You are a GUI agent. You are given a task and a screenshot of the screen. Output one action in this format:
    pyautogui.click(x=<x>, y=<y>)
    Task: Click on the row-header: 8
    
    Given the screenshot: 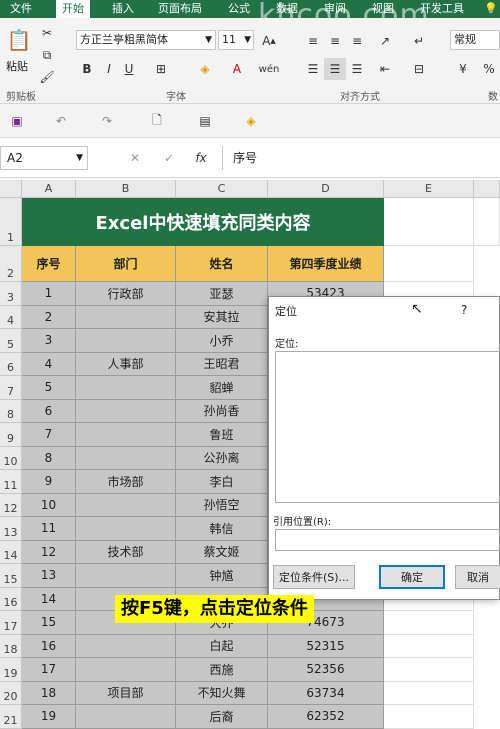 What is the action you would take?
    pyautogui.click(x=11, y=411)
    